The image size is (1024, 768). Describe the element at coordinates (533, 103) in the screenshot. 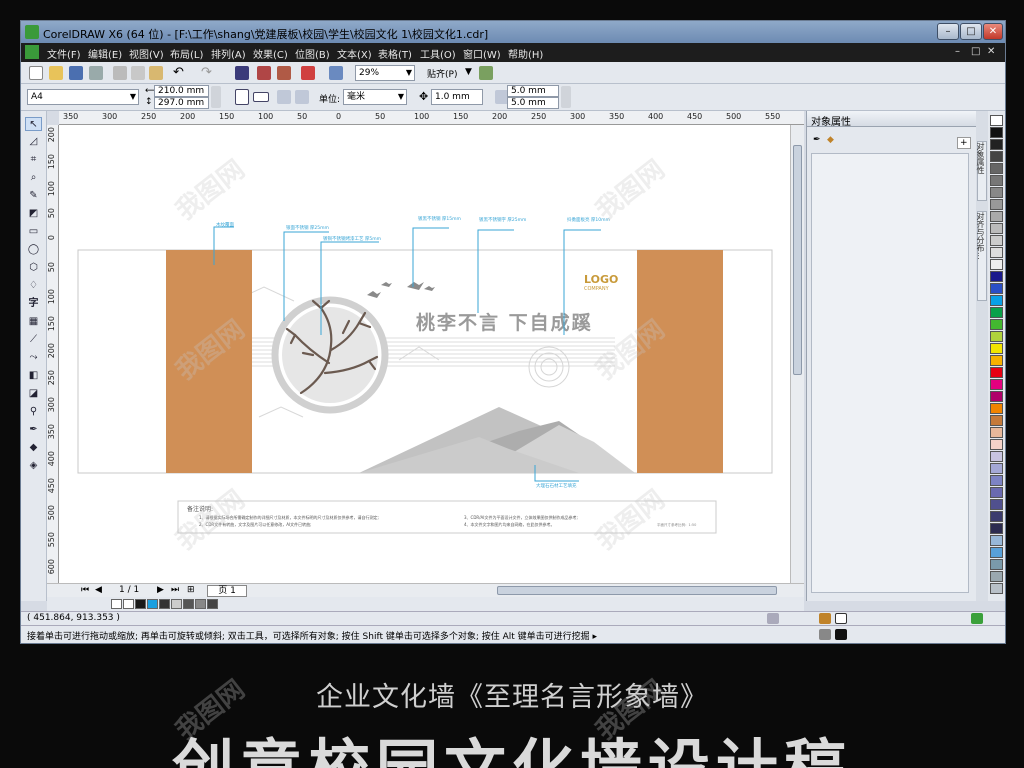

I see `duplicate-y-input: 5.0 mm` at that location.